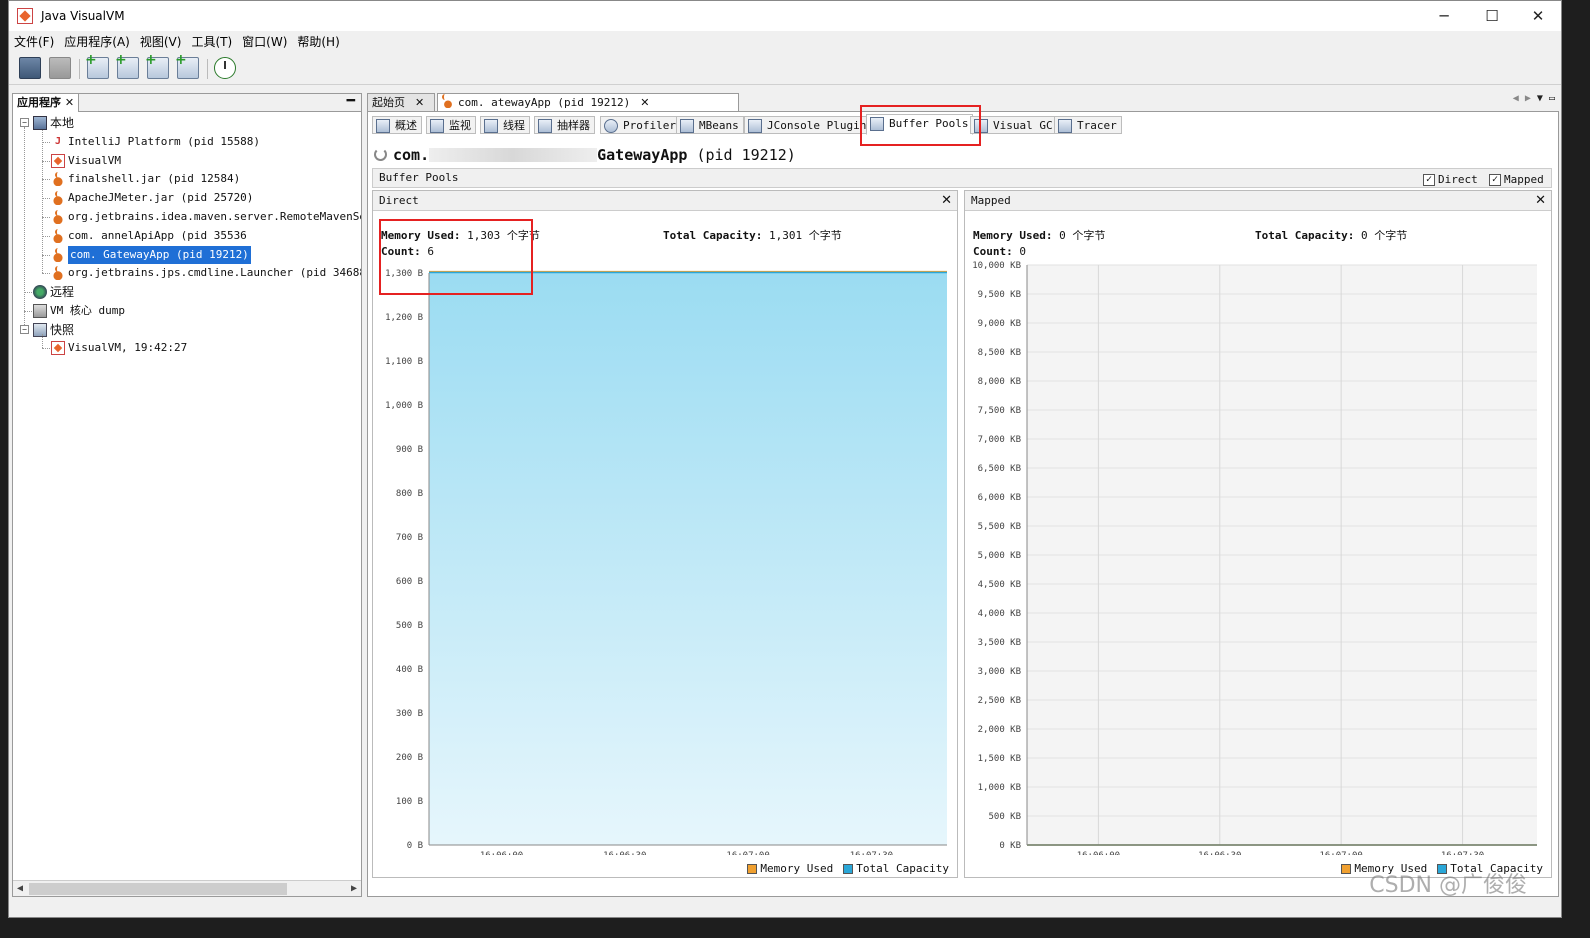 The image size is (1590, 938). What do you see at coordinates (999, 469) in the screenshot?
I see `y-tick-label: 6,500 KB` at bounding box center [999, 469].